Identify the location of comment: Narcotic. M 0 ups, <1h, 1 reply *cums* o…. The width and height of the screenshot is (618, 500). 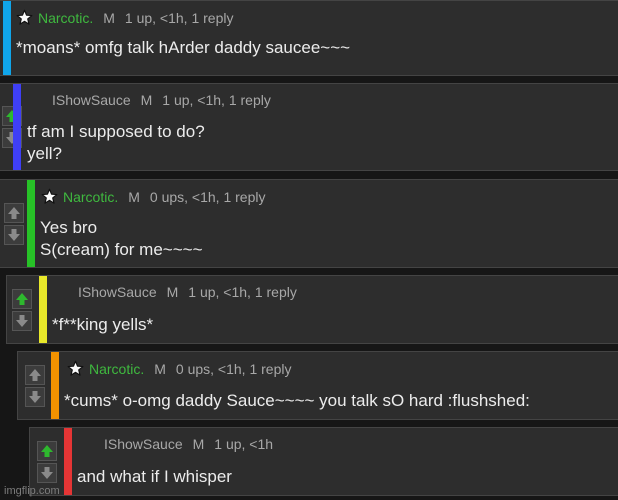
(317, 385).